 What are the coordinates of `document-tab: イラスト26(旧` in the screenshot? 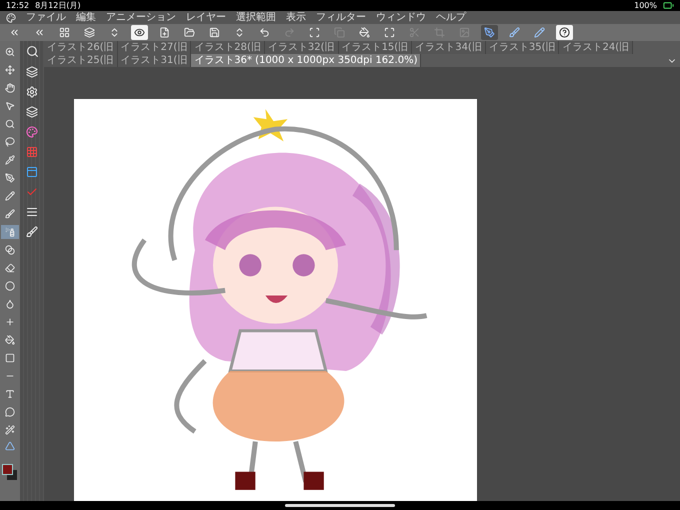 It's located at (81, 47).